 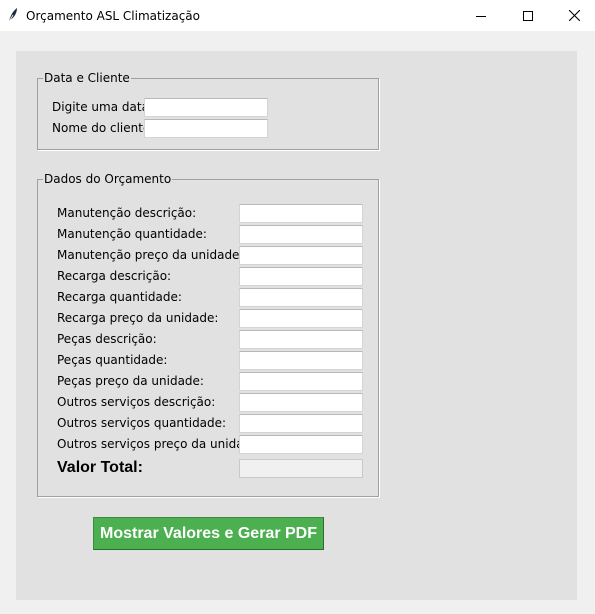 I want to click on close-button, so click(x=573, y=15).